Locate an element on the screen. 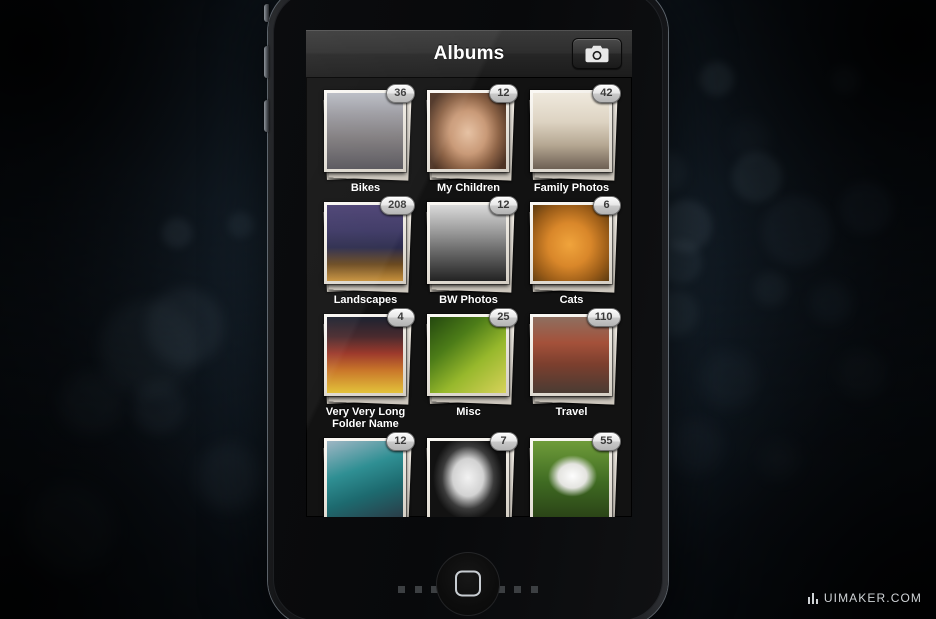 The image size is (936, 619). album-item: 208 Landscapes is located at coordinates (365, 251).